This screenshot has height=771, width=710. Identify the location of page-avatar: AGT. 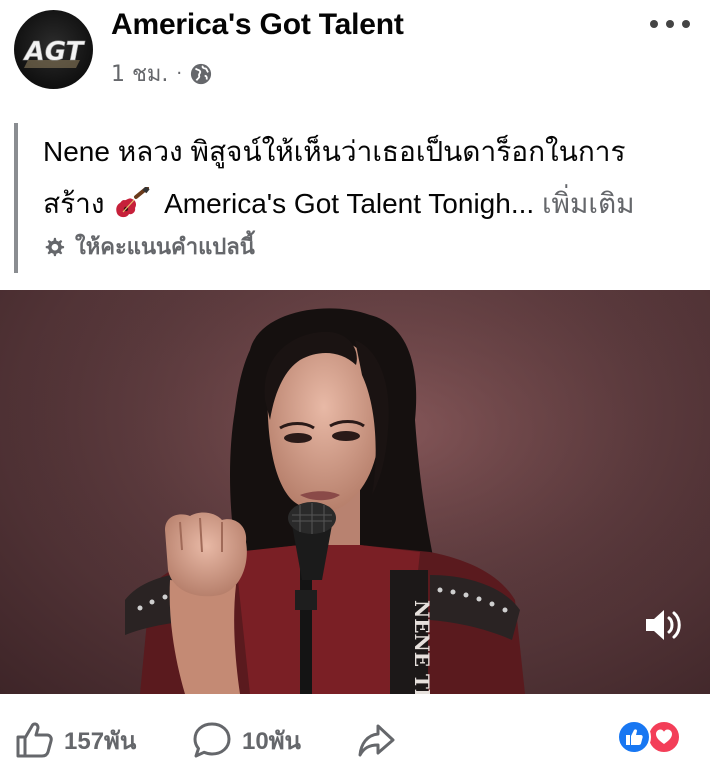
(53, 49).